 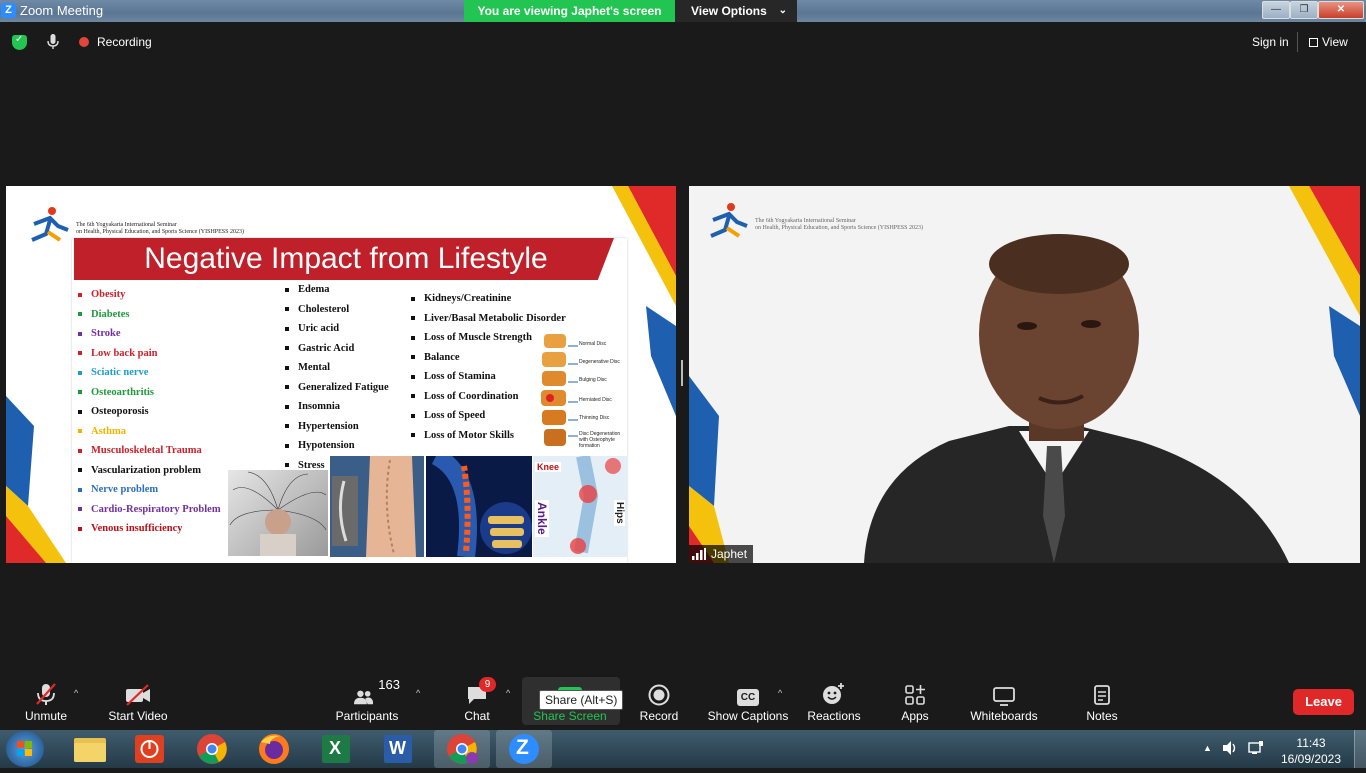 I want to click on zoom-logo-icon: Z, so click(x=8, y=10).